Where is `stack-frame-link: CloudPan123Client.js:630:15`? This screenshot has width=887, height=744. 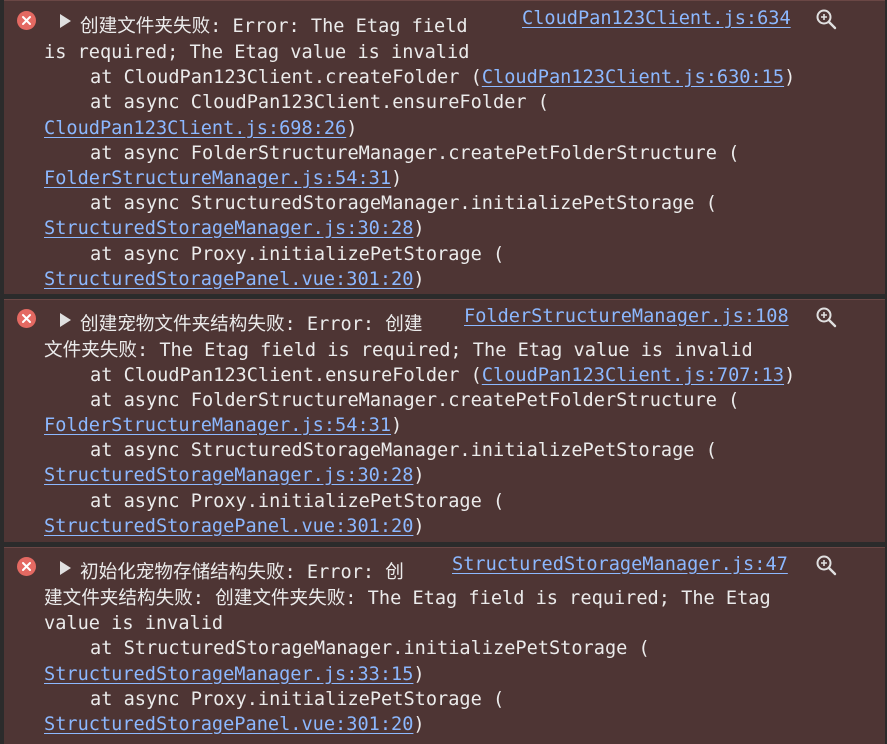
stack-frame-link: CloudPan123Client.js:630:15 is located at coordinates (633, 77).